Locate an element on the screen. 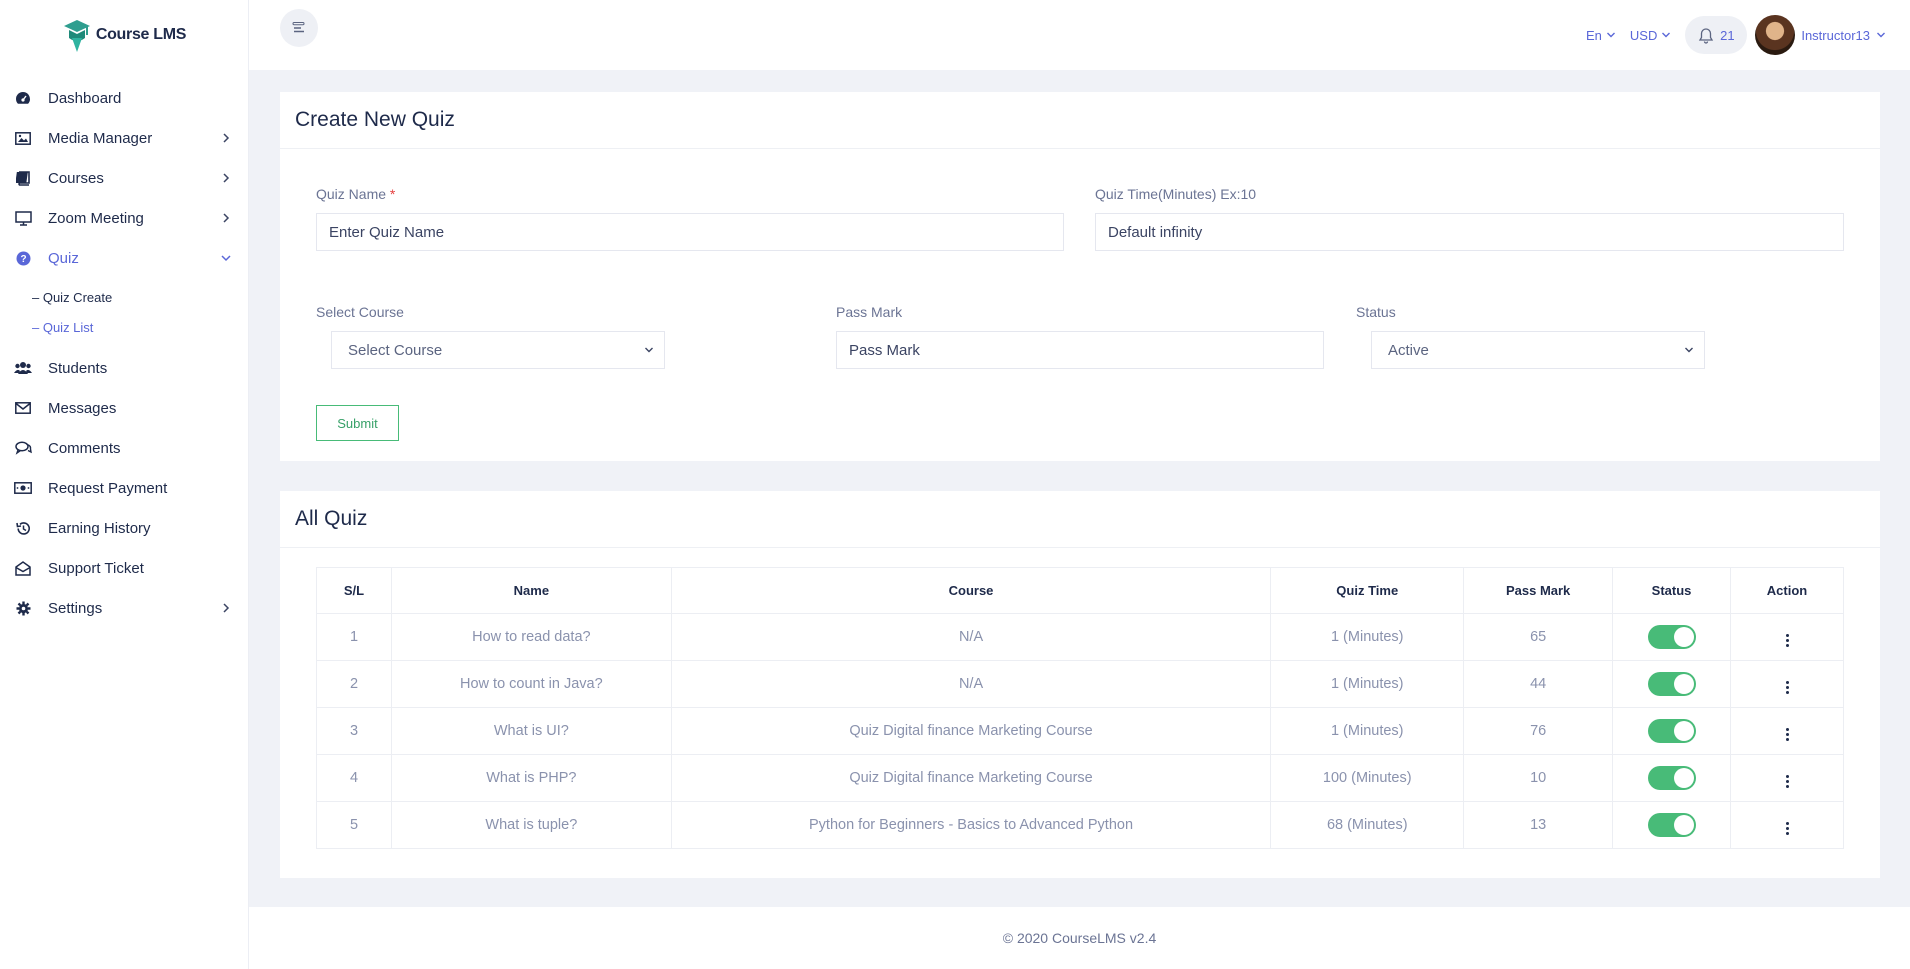  brand-name: Course LMS is located at coordinates (141, 34).